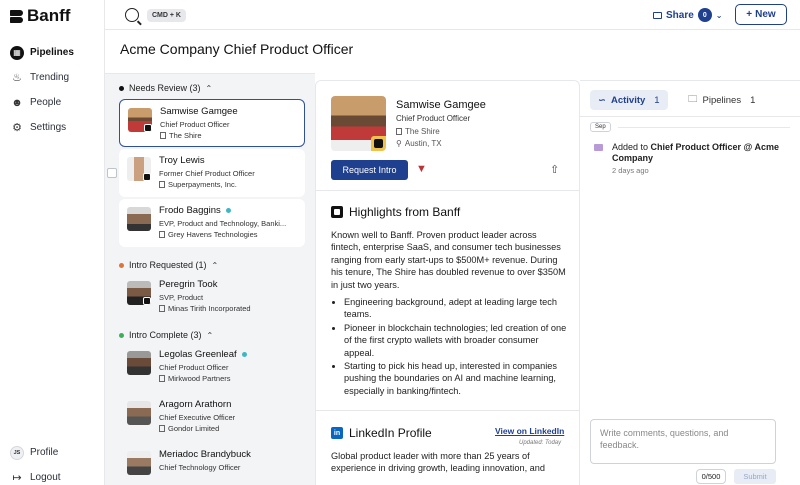 The width and height of the screenshot is (800, 485). I want to click on candidate-name: Meriadoc Brandybuck, so click(205, 454).